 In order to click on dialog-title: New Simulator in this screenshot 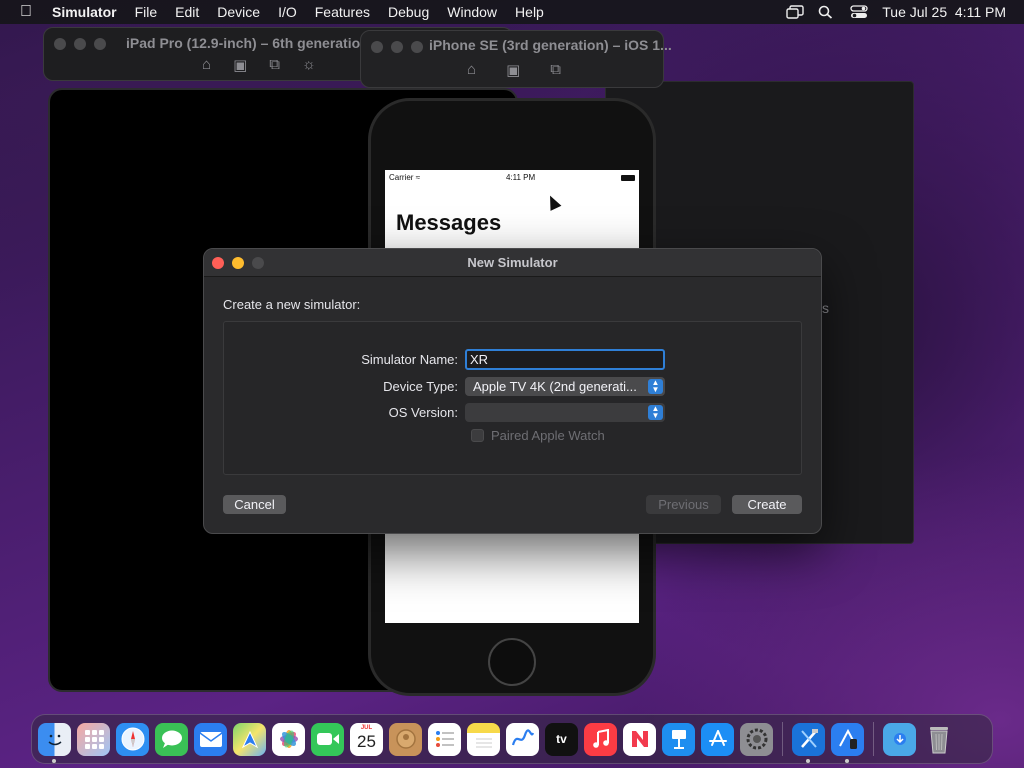, I will do `click(512, 262)`.